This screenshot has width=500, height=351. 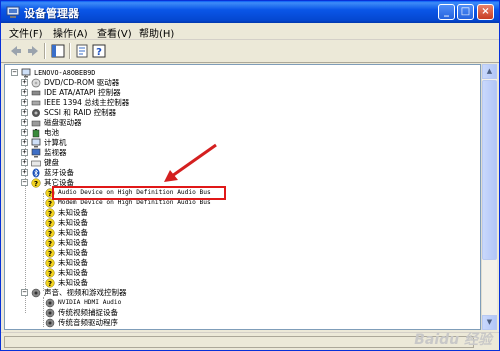 What do you see at coordinates (190, 162) in the screenshot?
I see `annotation-arrow` at bounding box center [190, 162].